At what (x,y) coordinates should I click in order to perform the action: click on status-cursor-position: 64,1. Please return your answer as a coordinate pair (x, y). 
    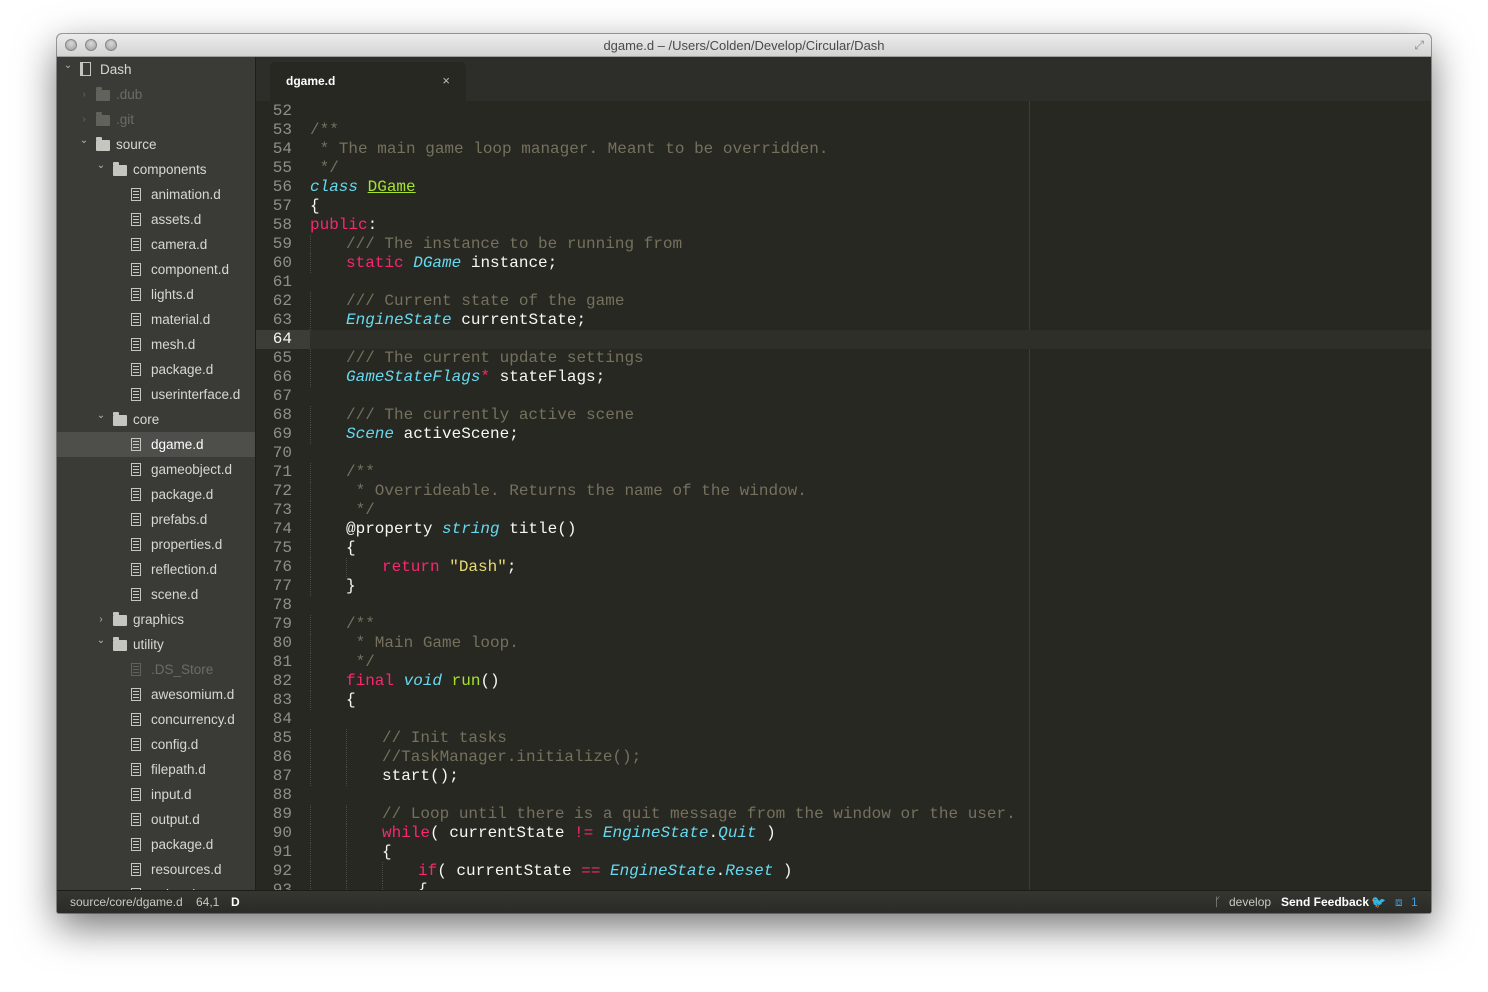
    Looking at the image, I should click on (207, 902).